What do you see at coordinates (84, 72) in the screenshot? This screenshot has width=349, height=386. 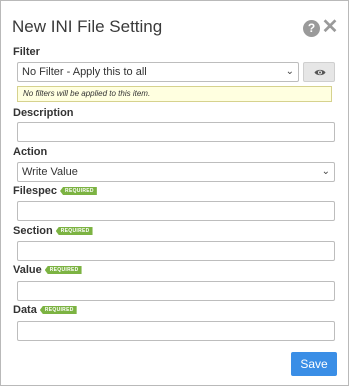 I see `filter-select-value: No Filter - Apply this to all` at bounding box center [84, 72].